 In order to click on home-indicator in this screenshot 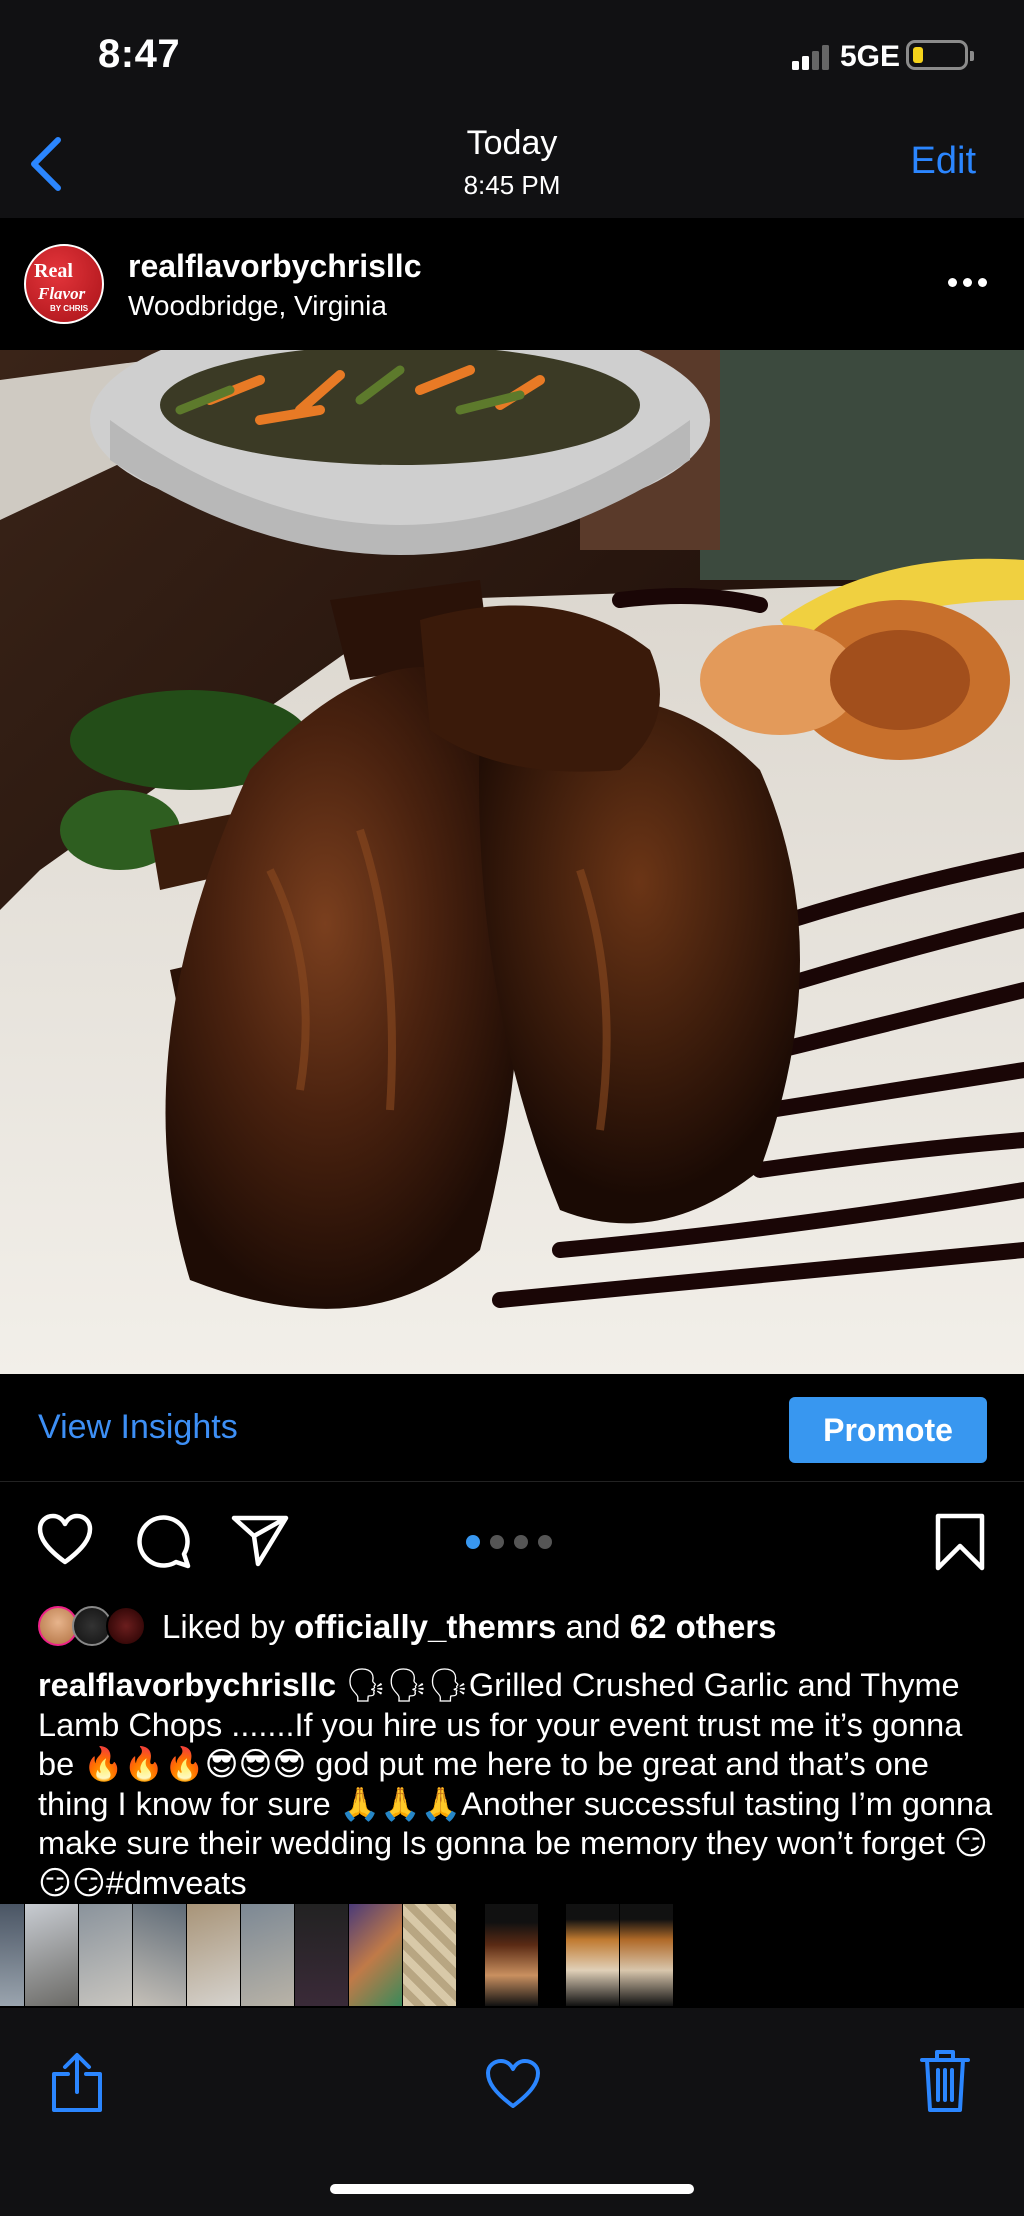, I will do `click(512, 2189)`.